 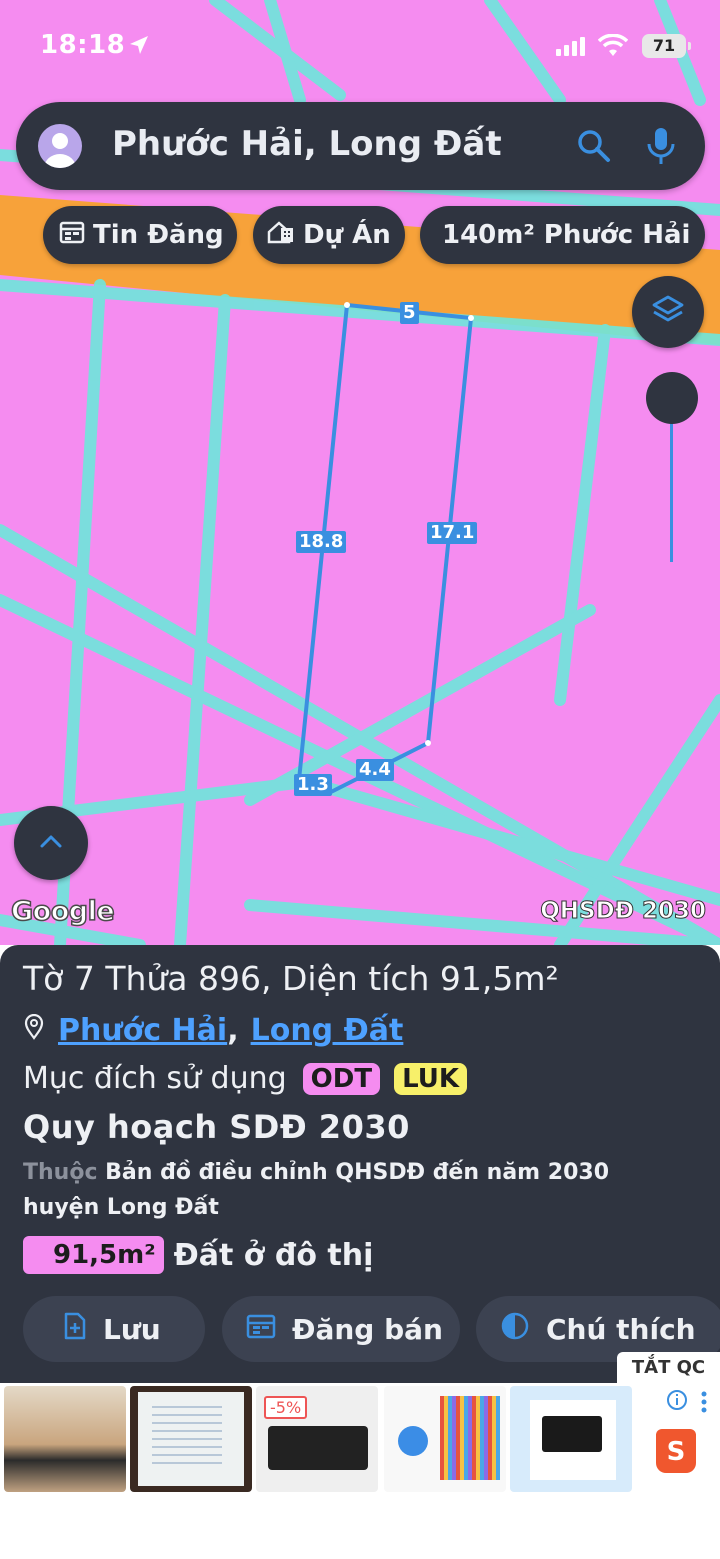 I want to click on shopping-bag-icon: S, so click(x=676, y=1451).